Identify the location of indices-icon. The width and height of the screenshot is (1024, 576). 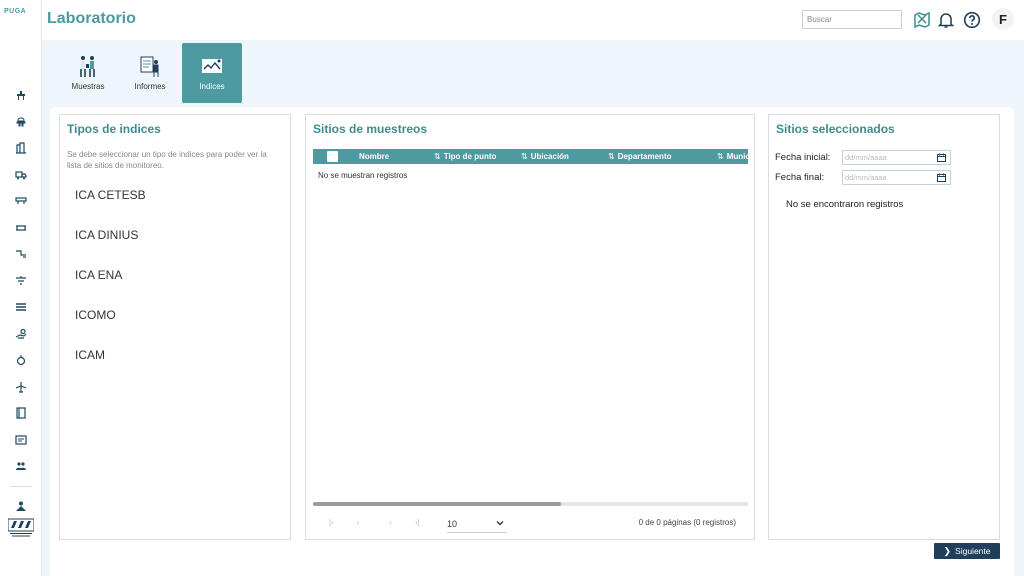
(212, 66).